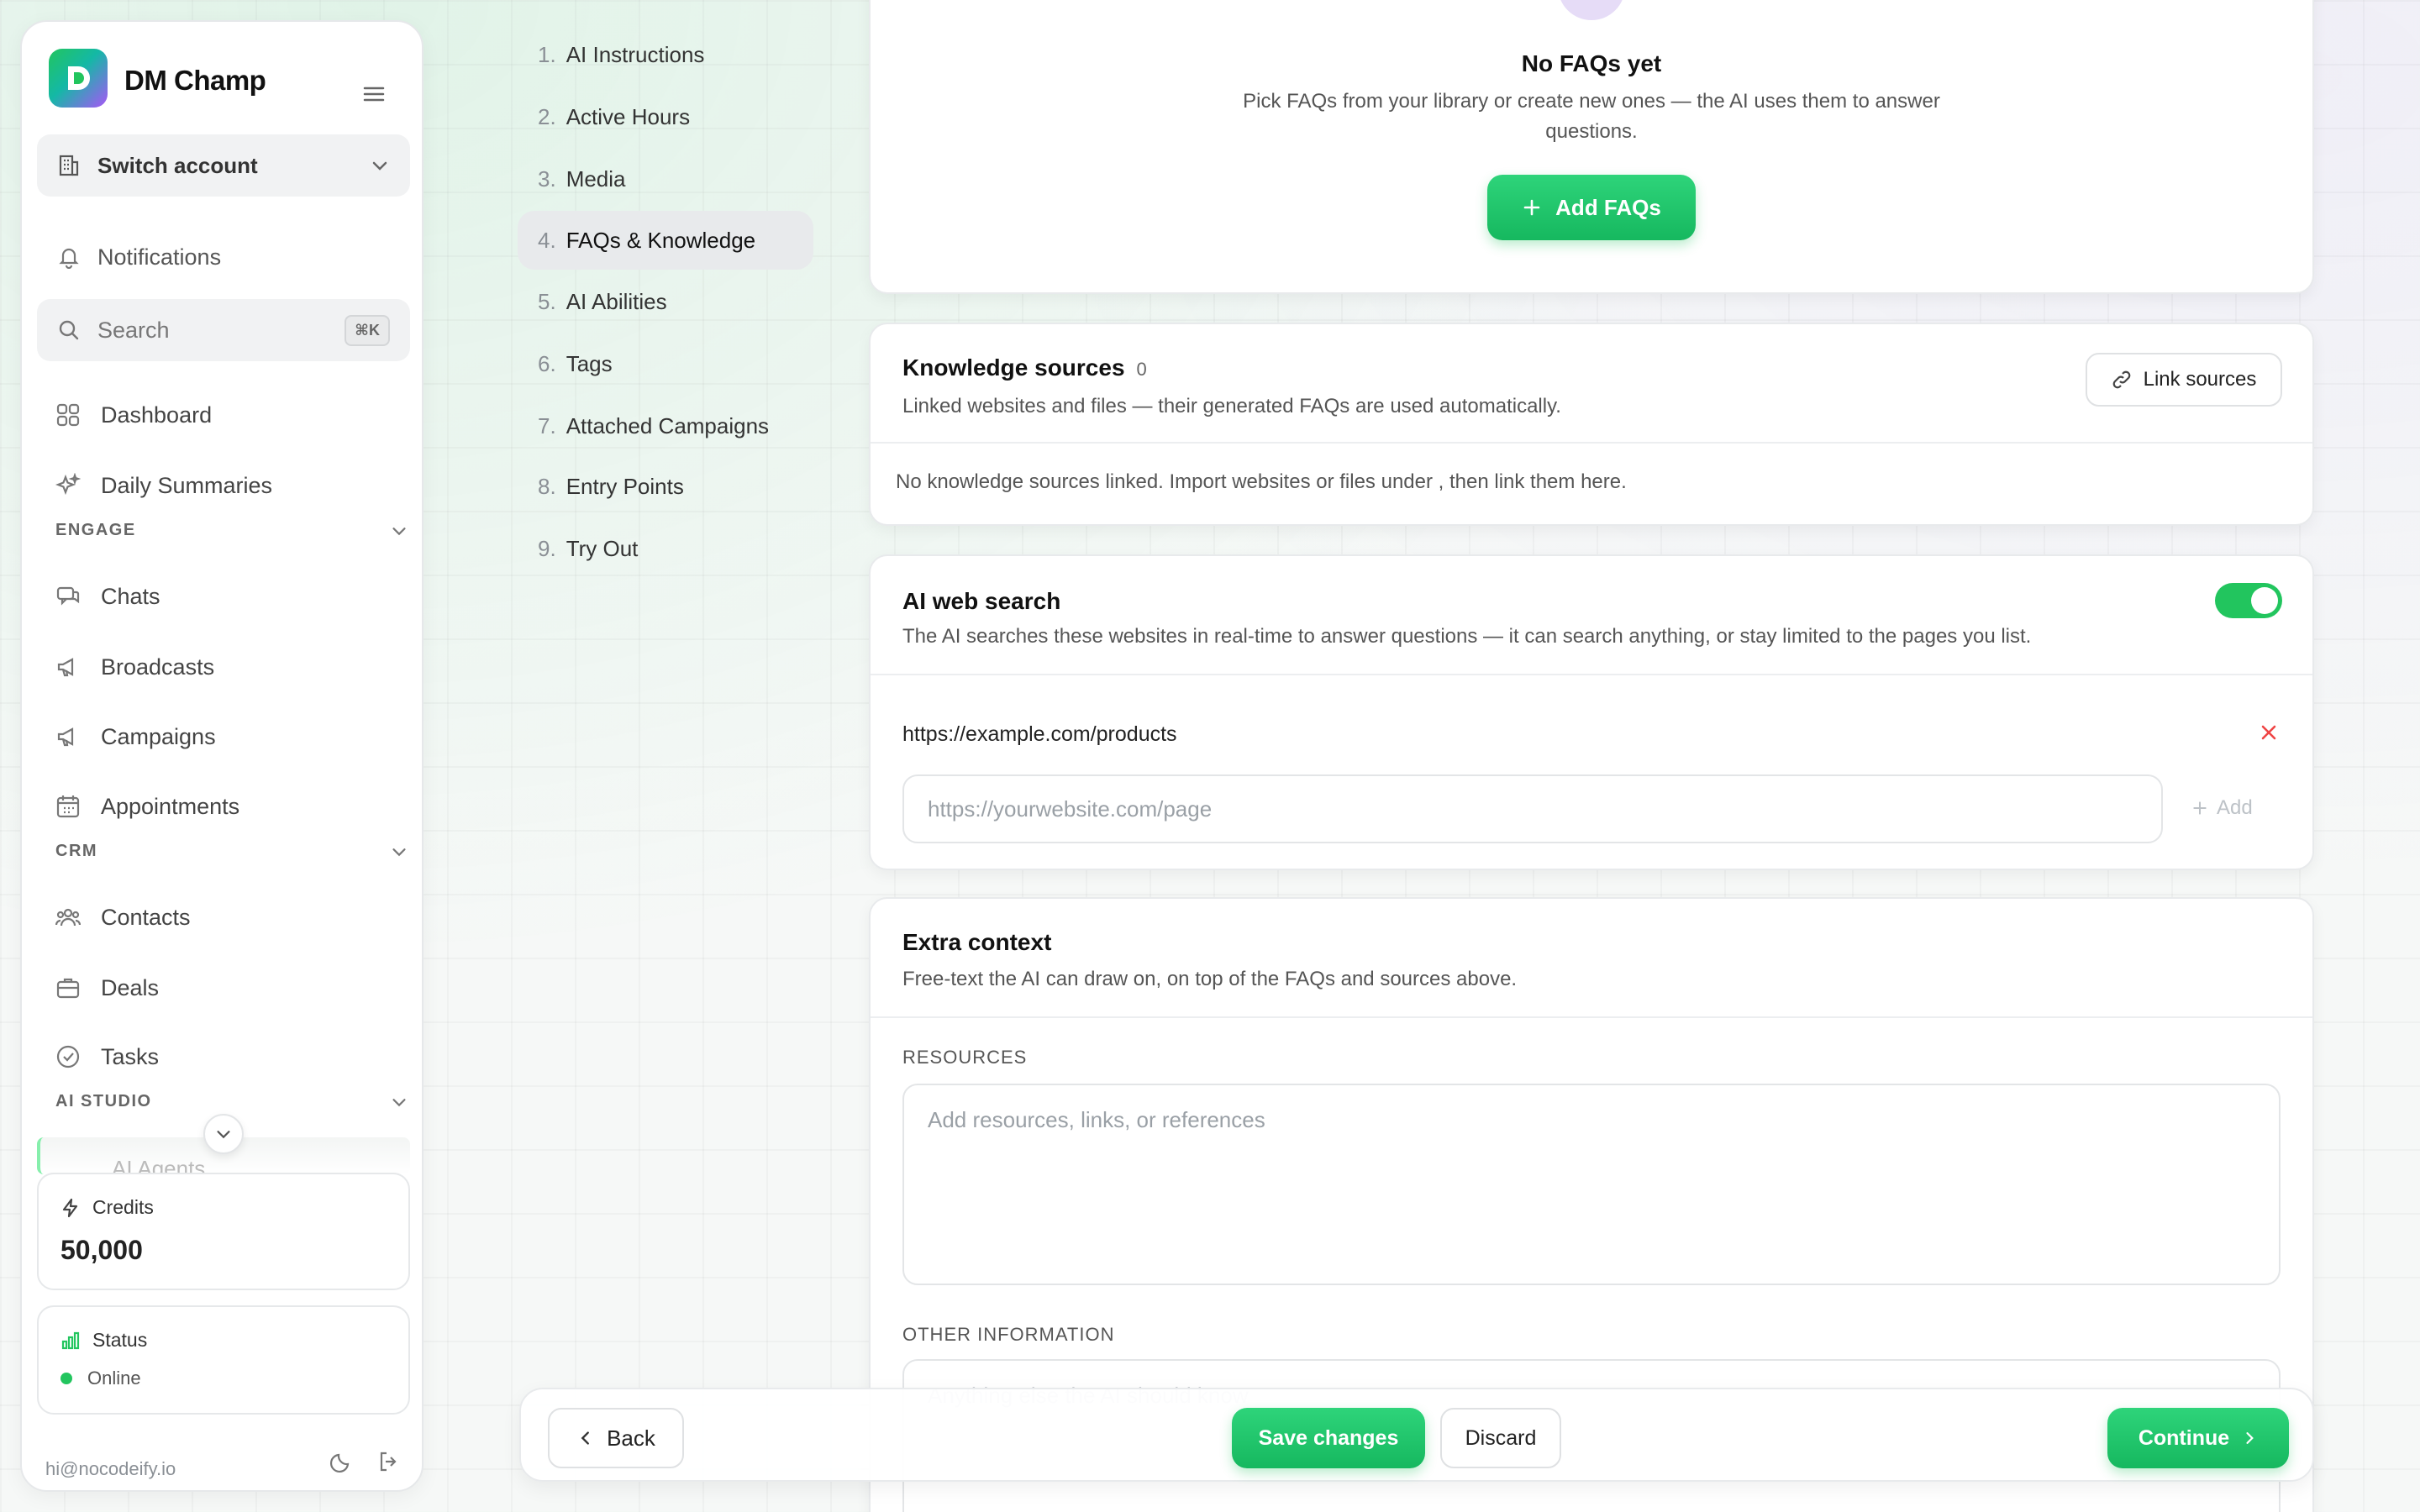 The image size is (2420, 1512). What do you see at coordinates (661, 240) in the screenshot?
I see `step-label: FAQs & Knowledge` at bounding box center [661, 240].